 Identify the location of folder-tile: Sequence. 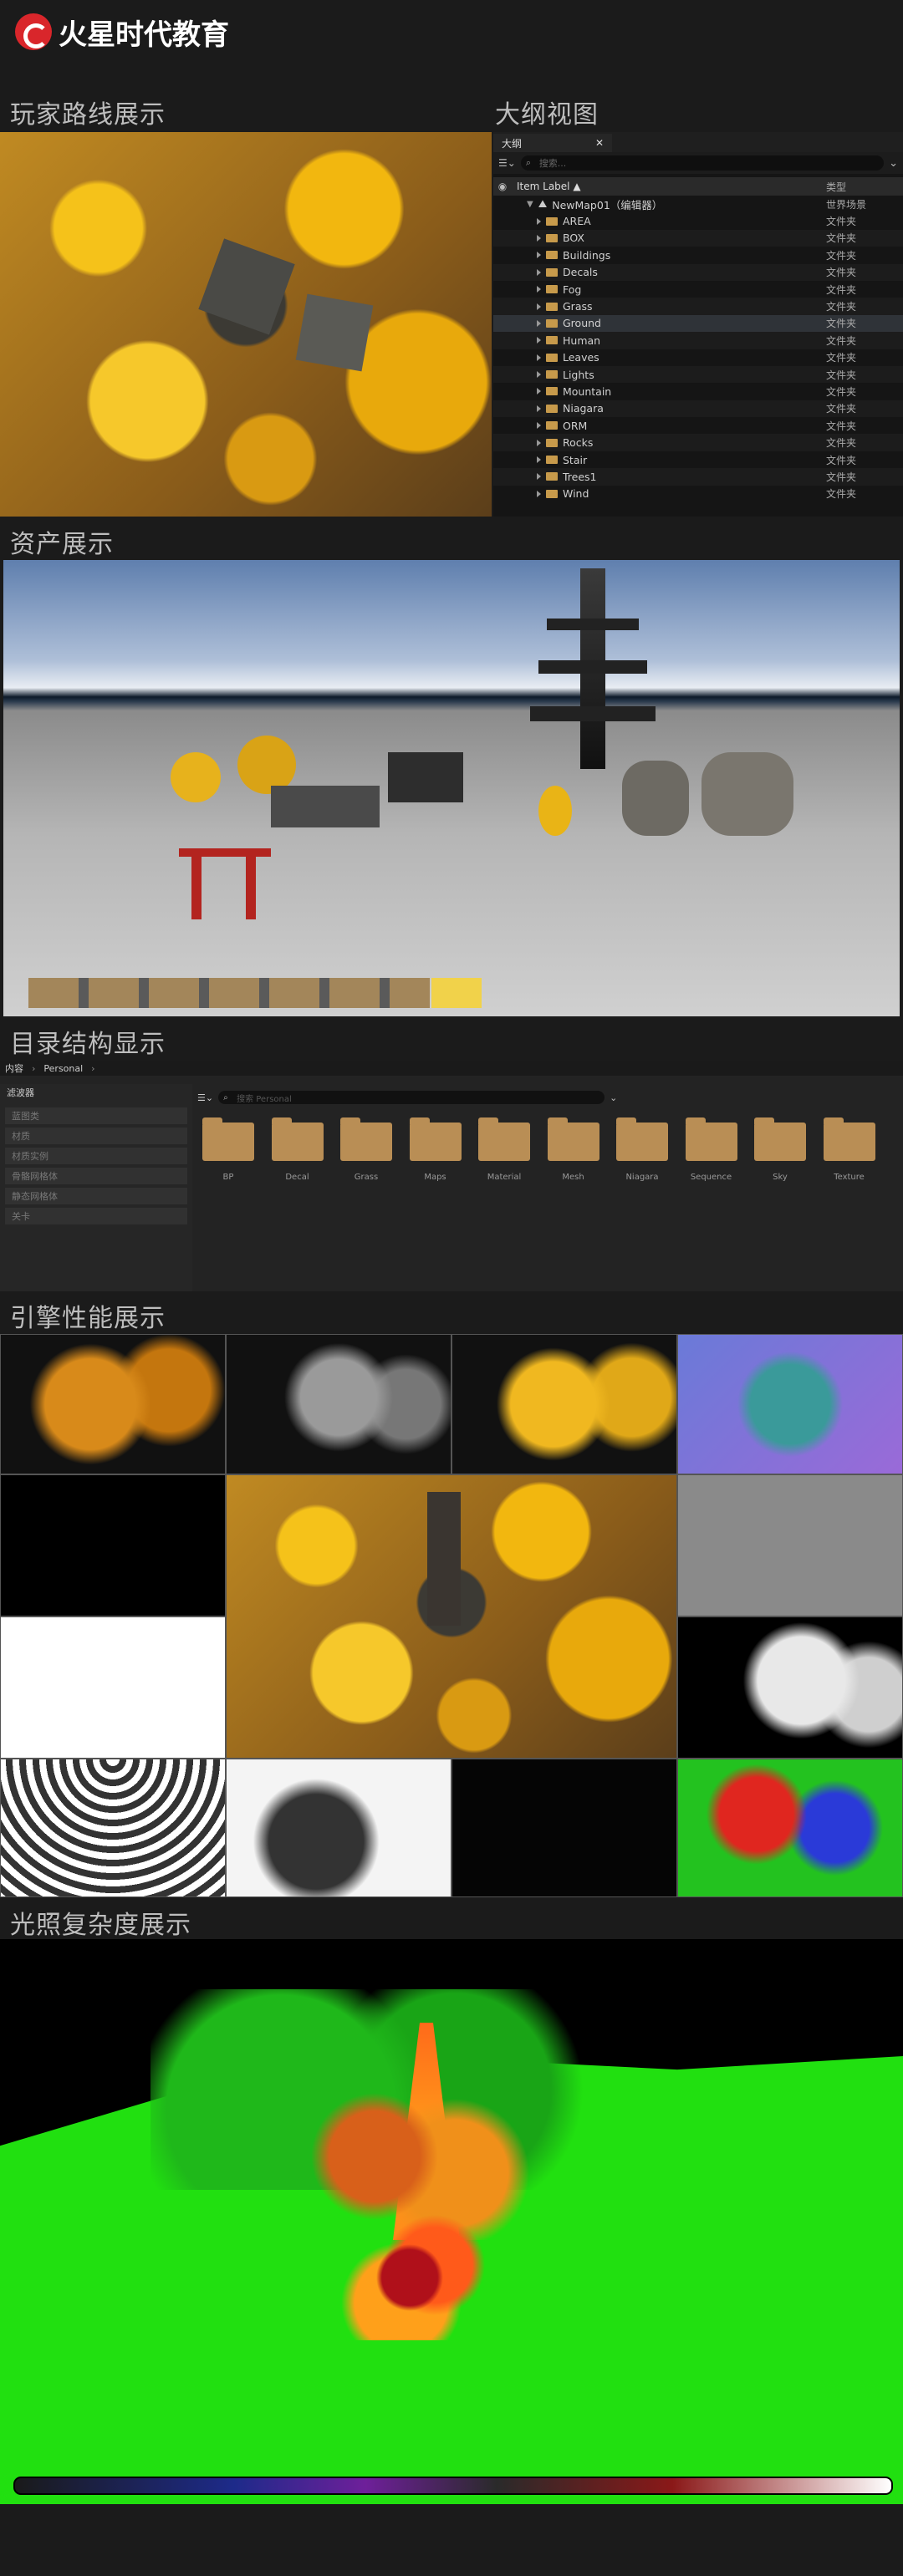
(711, 1149).